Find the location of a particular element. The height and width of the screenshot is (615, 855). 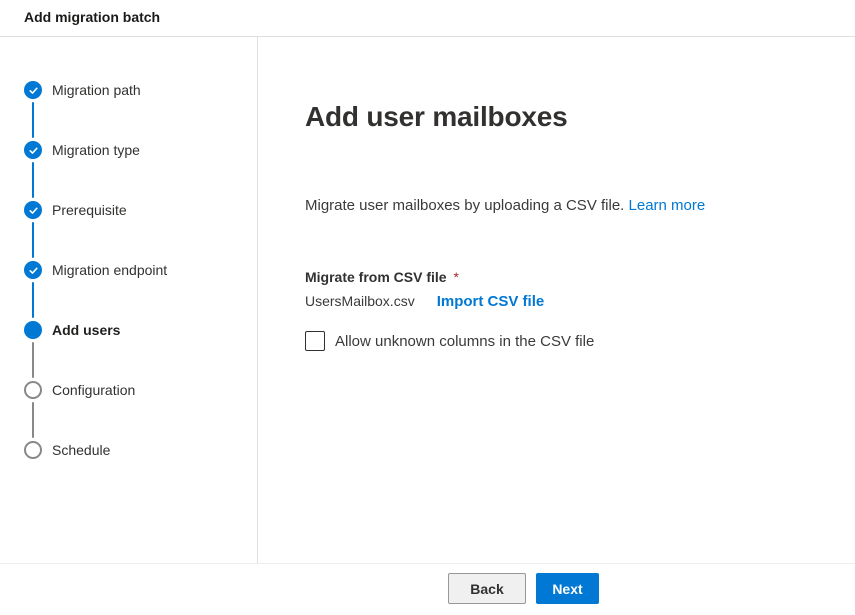

checkbox-label: Allow unknown columns in the CSV file is located at coordinates (465, 341).